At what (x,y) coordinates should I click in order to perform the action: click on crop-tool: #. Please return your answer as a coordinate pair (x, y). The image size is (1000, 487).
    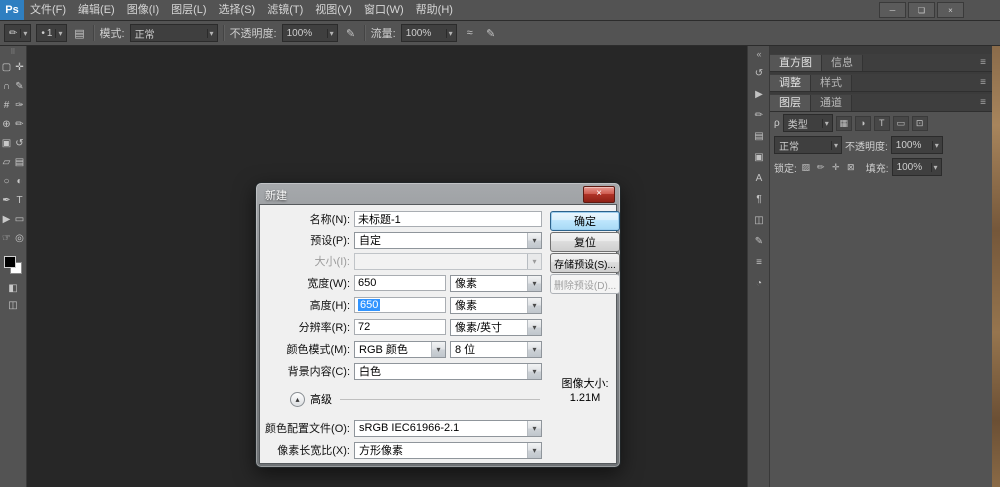
    Looking at the image, I should click on (6, 105).